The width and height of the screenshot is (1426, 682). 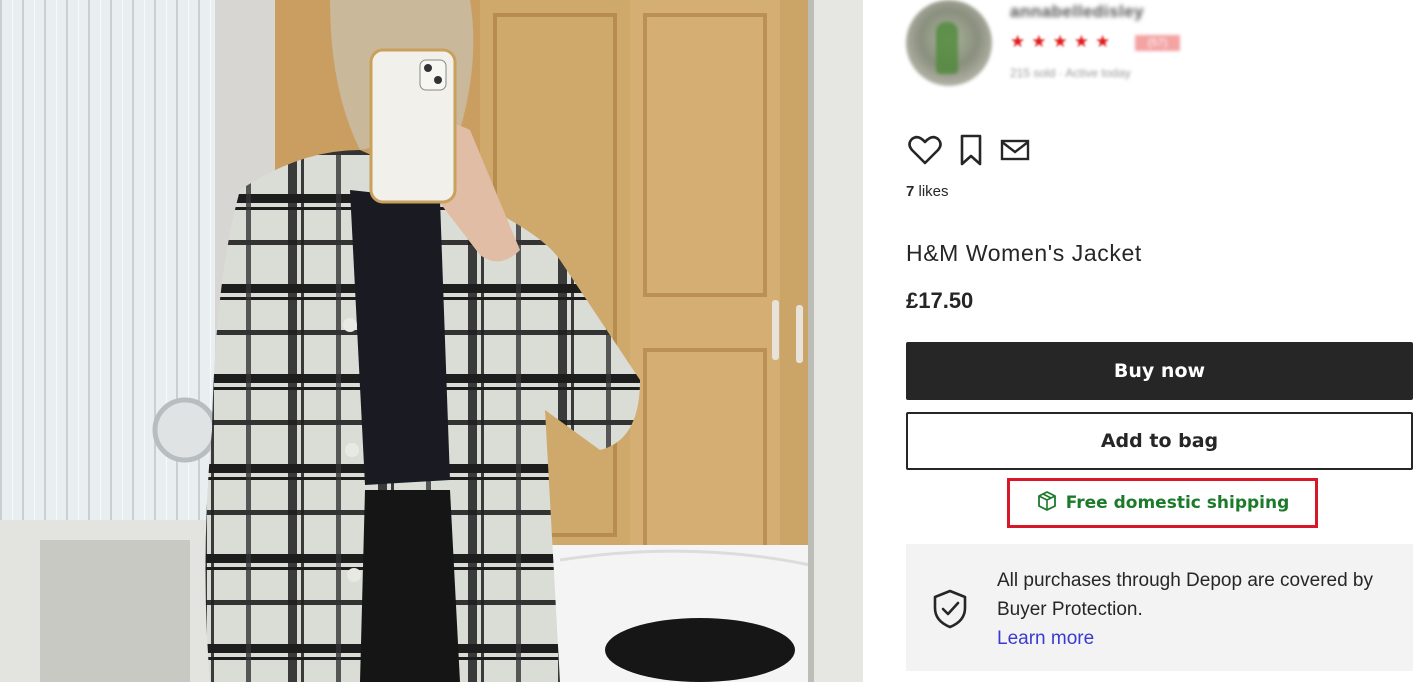 I want to click on add-to-bag-button: Add to bag, so click(x=1159, y=441).